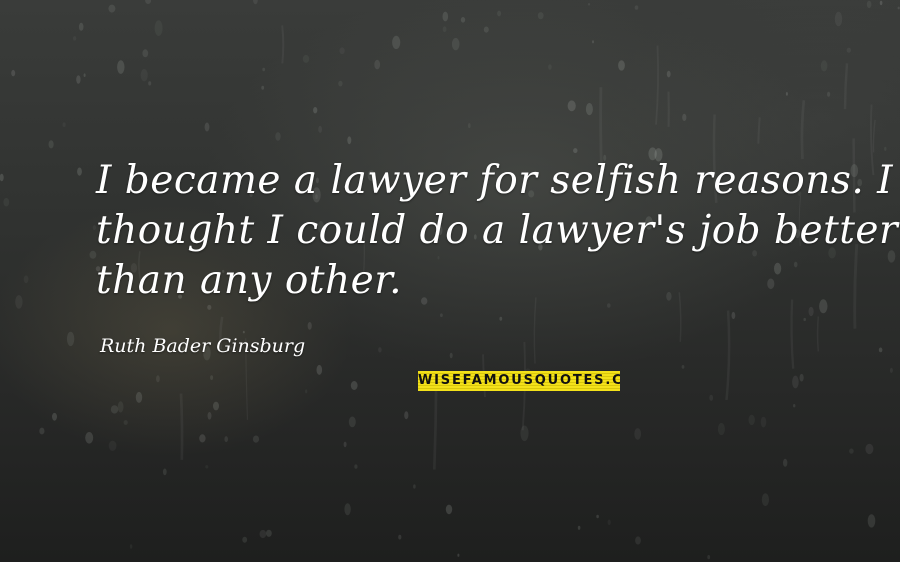 The width and height of the screenshot is (900, 562). What do you see at coordinates (497, 230) in the screenshot?
I see `quote-line-2: thought I could do a lawyer's job better` at bounding box center [497, 230].